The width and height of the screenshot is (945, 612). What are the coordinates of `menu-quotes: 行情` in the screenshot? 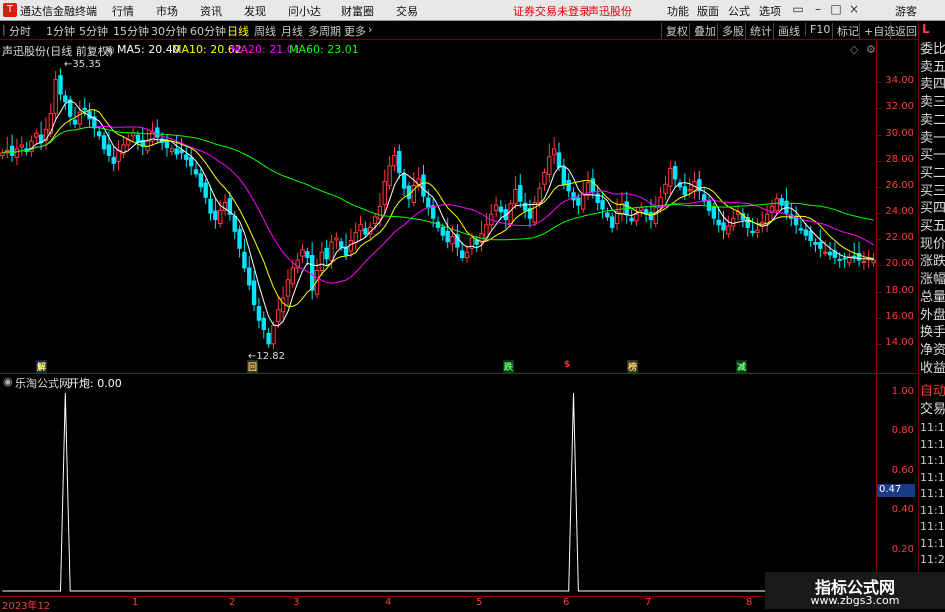 It's located at (123, 11).